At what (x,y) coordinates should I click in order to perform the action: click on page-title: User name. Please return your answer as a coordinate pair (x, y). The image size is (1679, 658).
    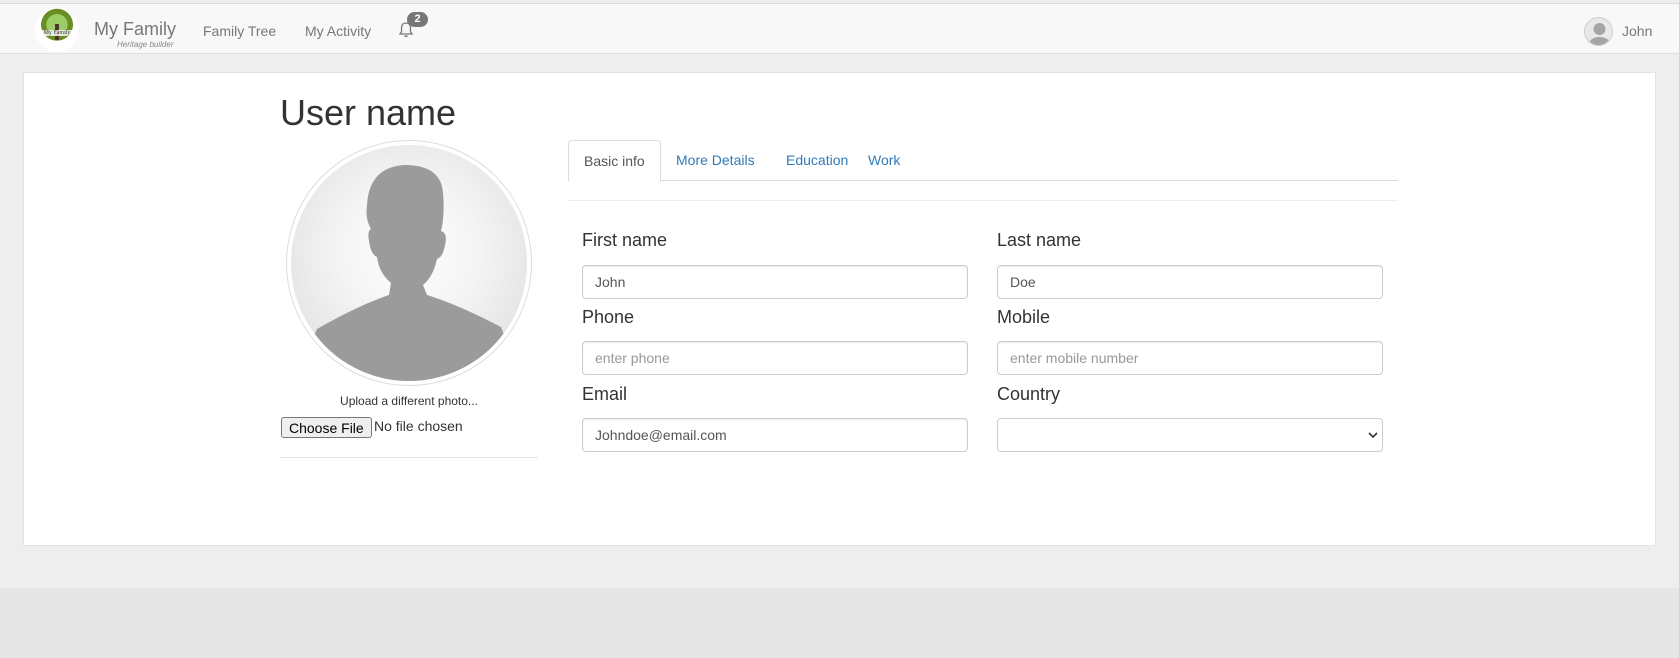
    Looking at the image, I should click on (368, 112).